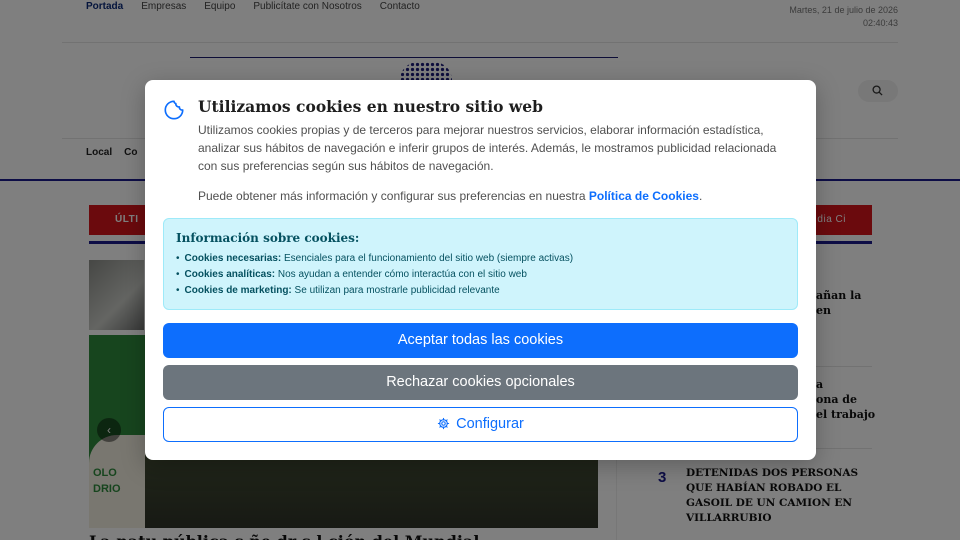 Image resolution: width=960 pixels, height=540 pixels. Describe the element at coordinates (238, 290) in the screenshot. I see `cookie-type-name: Cookies de marketing:` at that location.